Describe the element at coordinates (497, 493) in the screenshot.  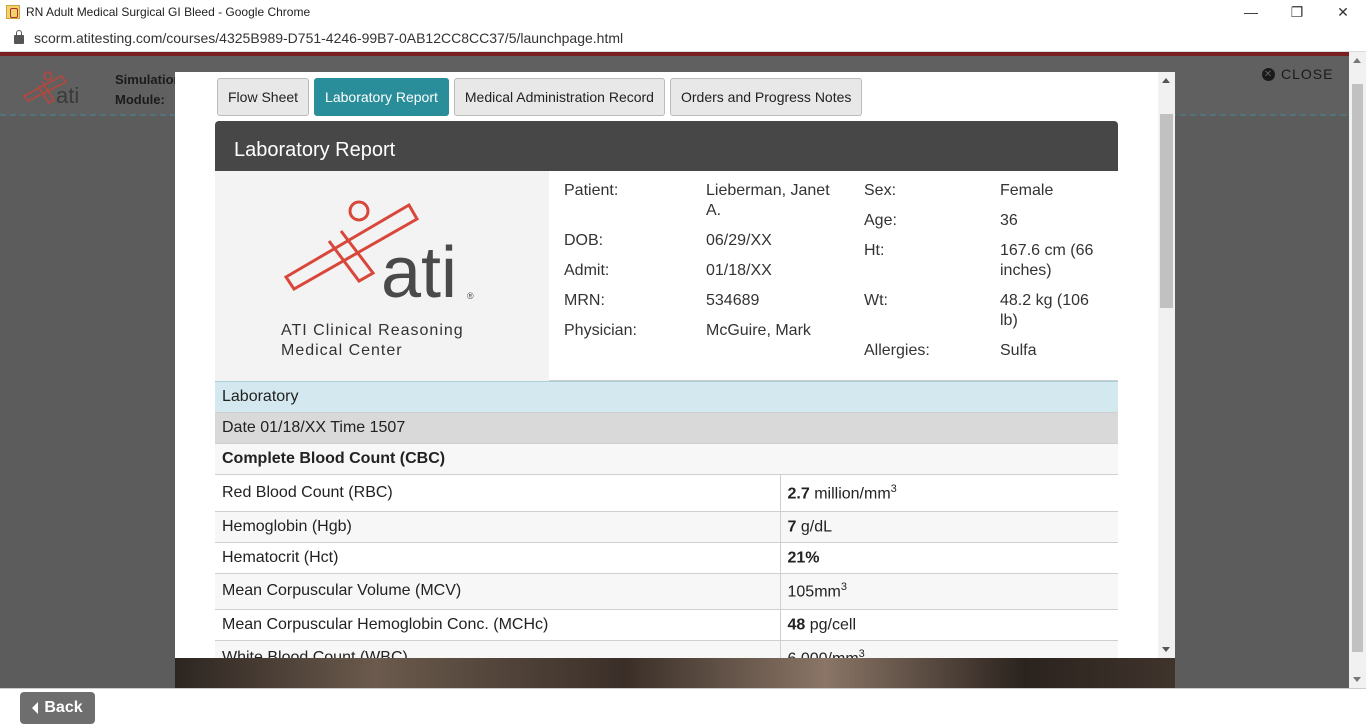
I see `lab-test-name: Red Blood Count (RBC)` at that location.